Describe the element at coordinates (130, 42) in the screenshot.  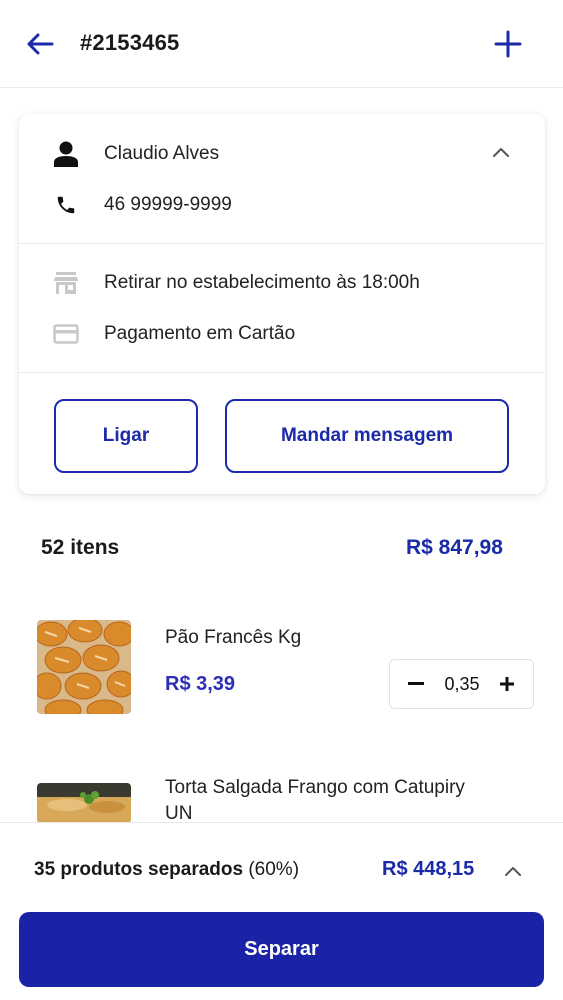
I see `order-number: #2153465` at that location.